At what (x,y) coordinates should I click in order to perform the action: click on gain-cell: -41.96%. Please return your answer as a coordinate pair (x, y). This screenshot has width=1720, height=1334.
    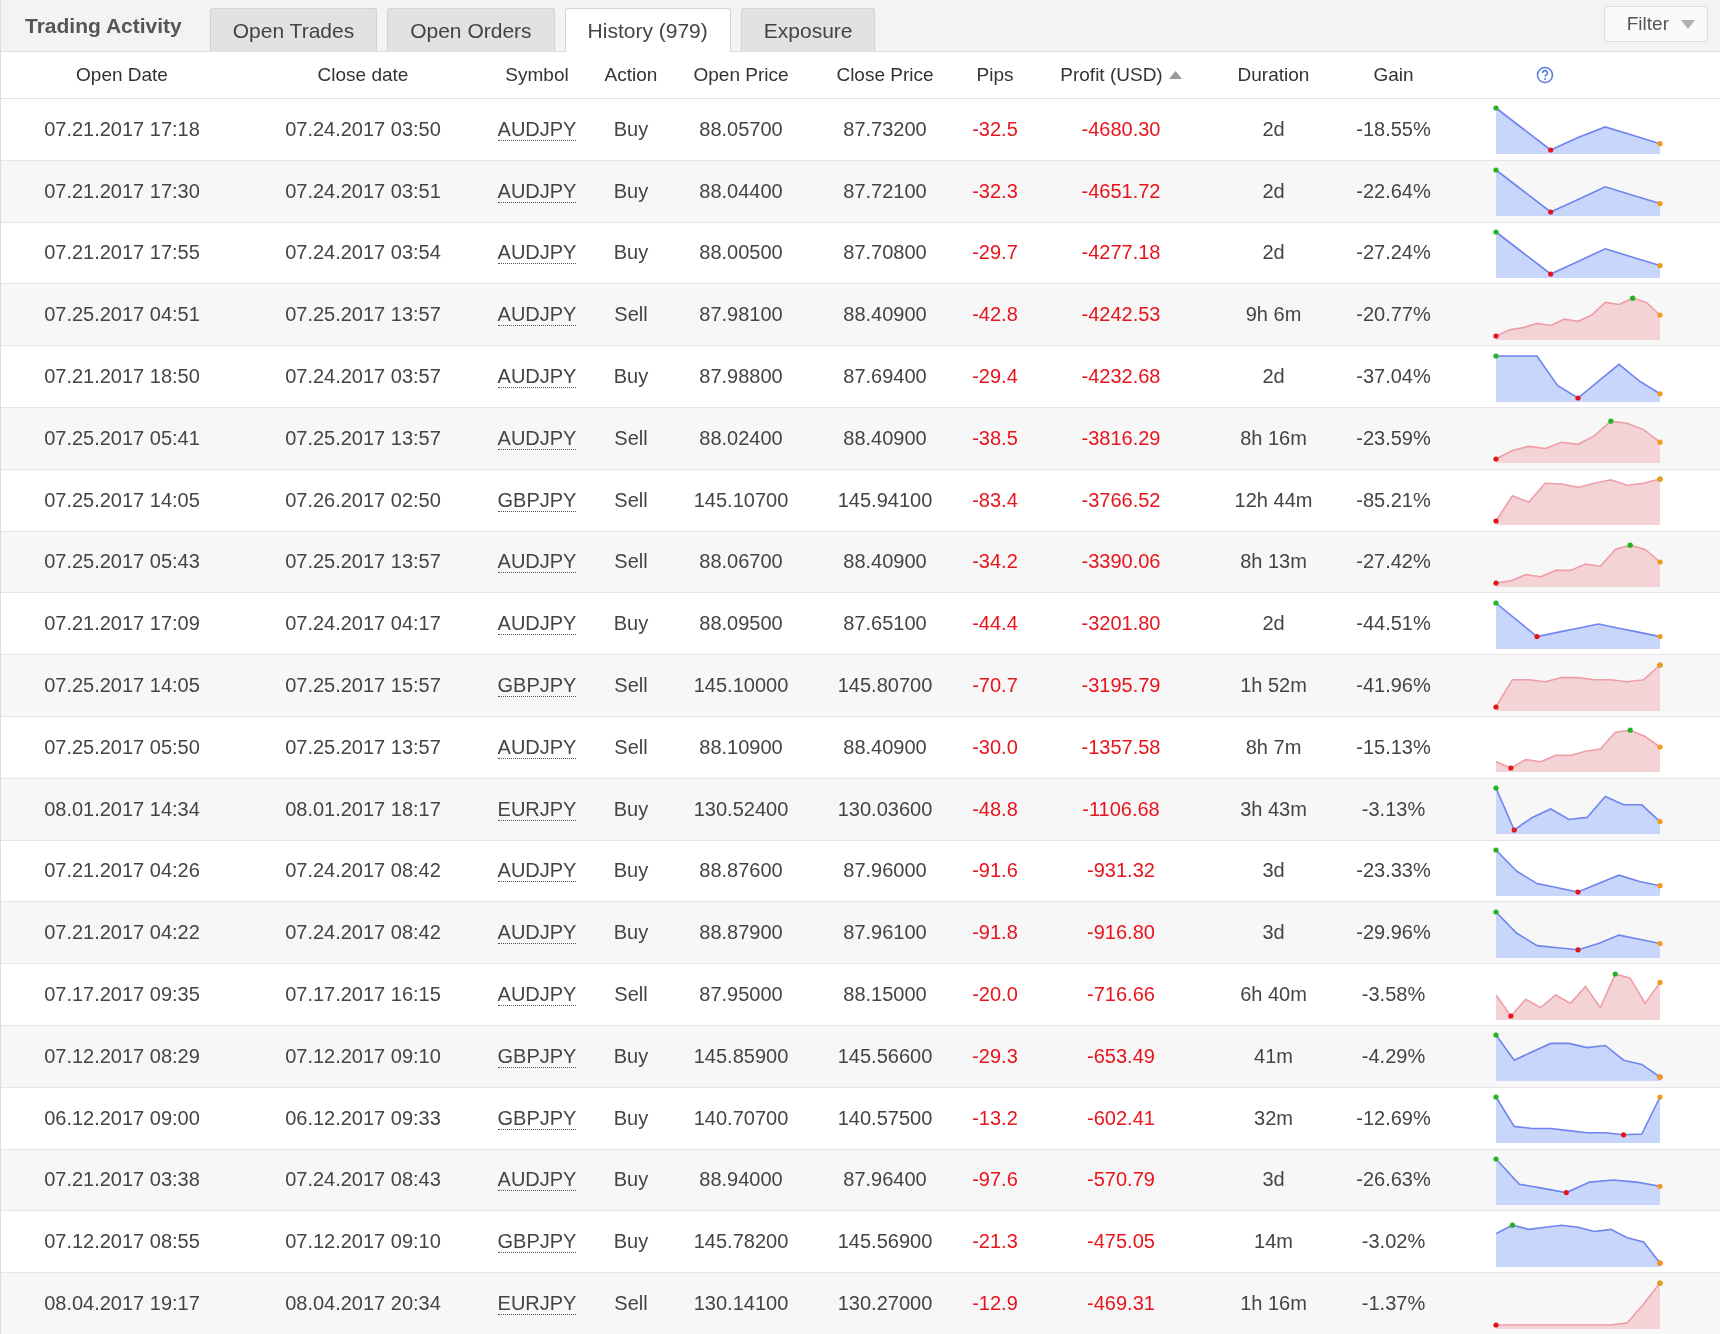
    Looking at the image, I should click on (1393, 686).